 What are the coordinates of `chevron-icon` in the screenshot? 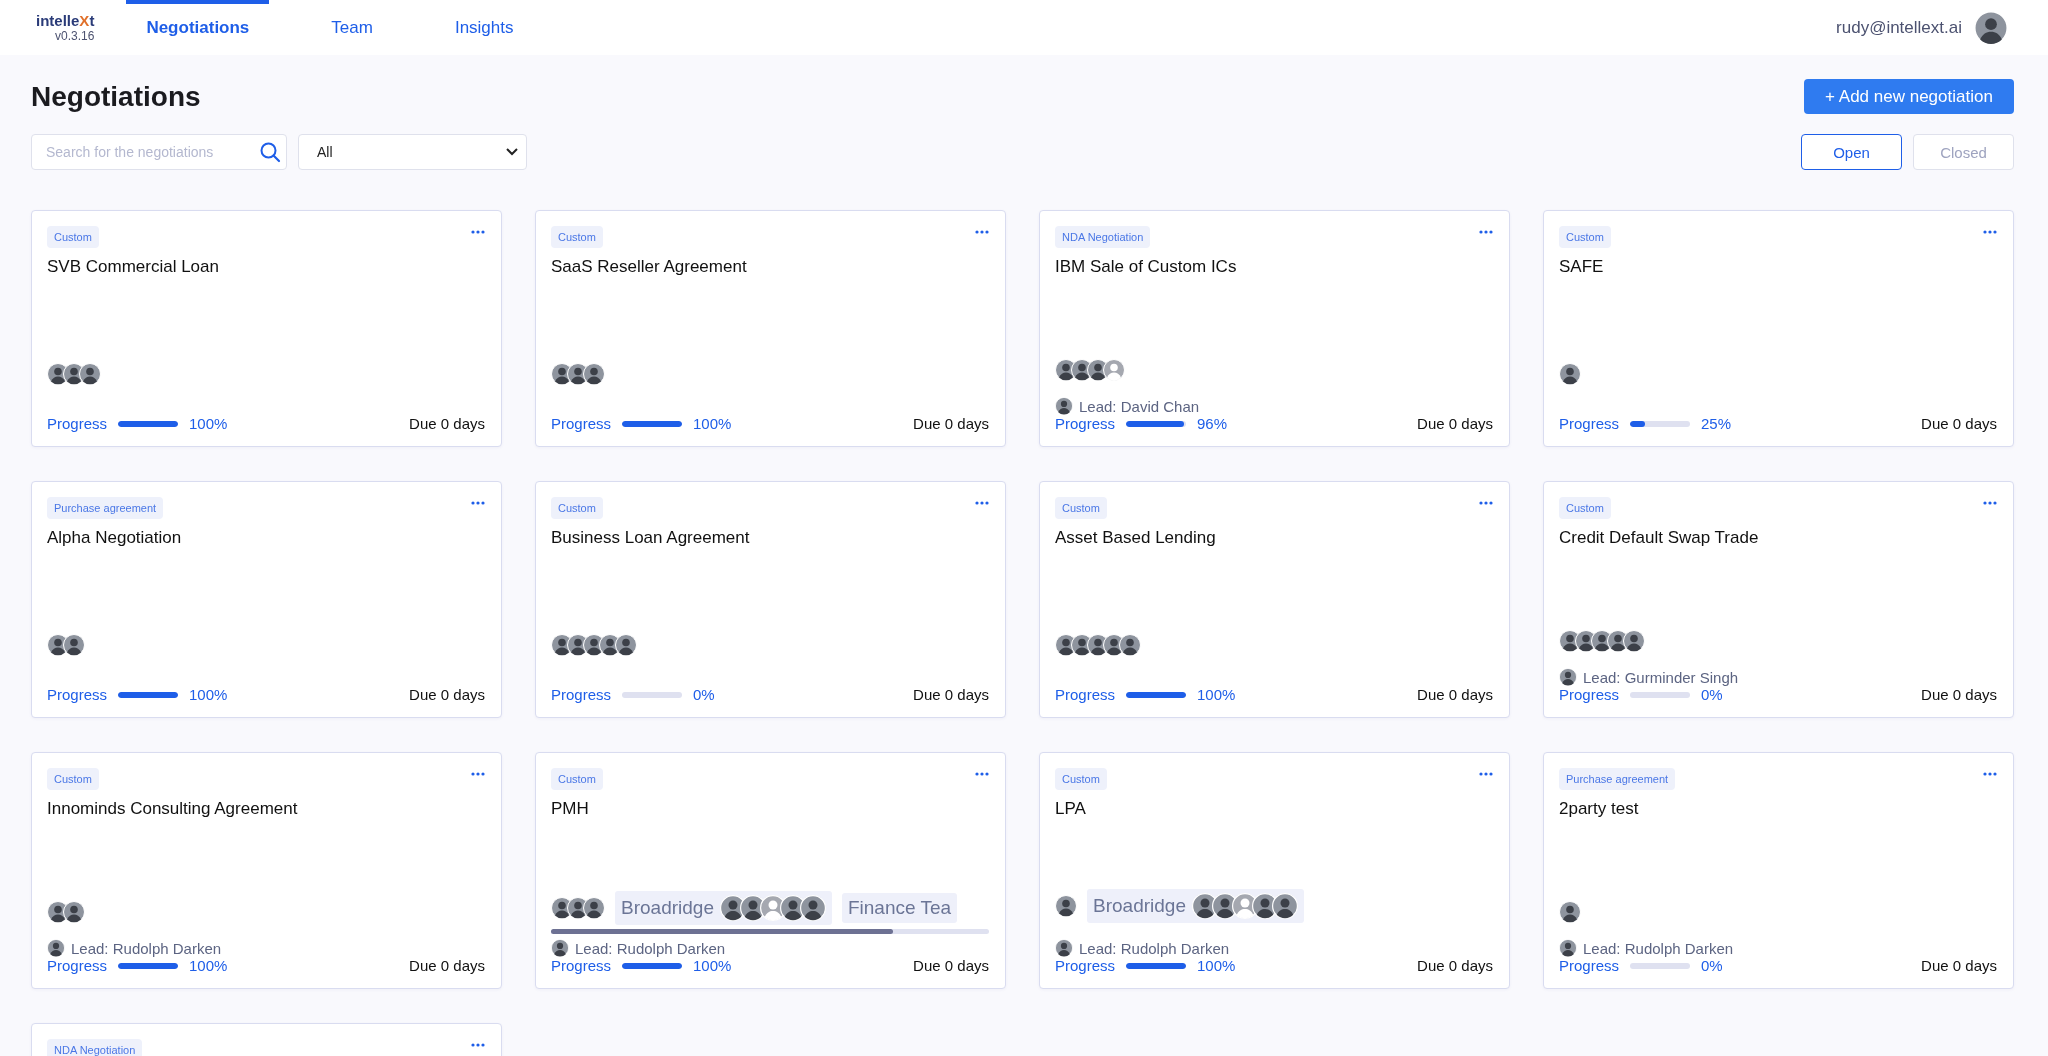 It's located at (512, 152).